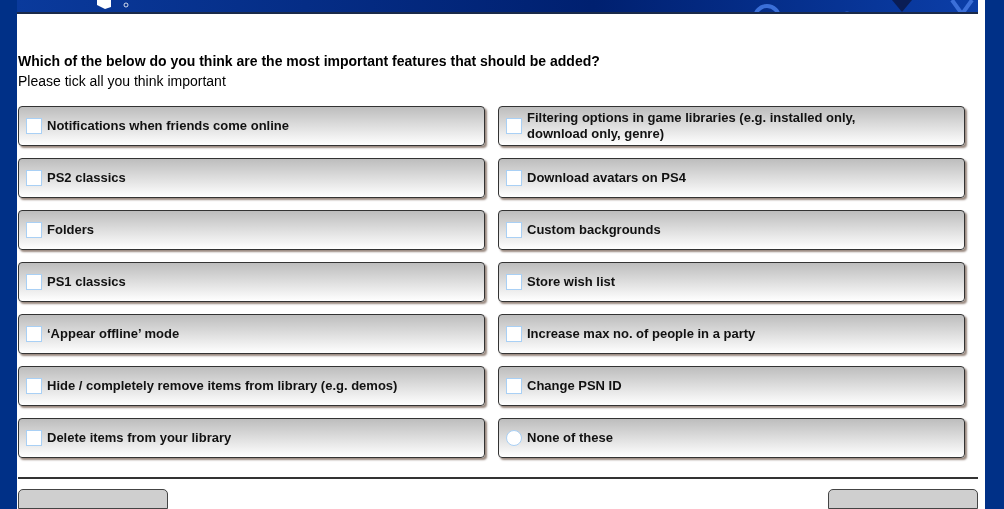  I want to click on option-tile: Folders, so click(251, 230).